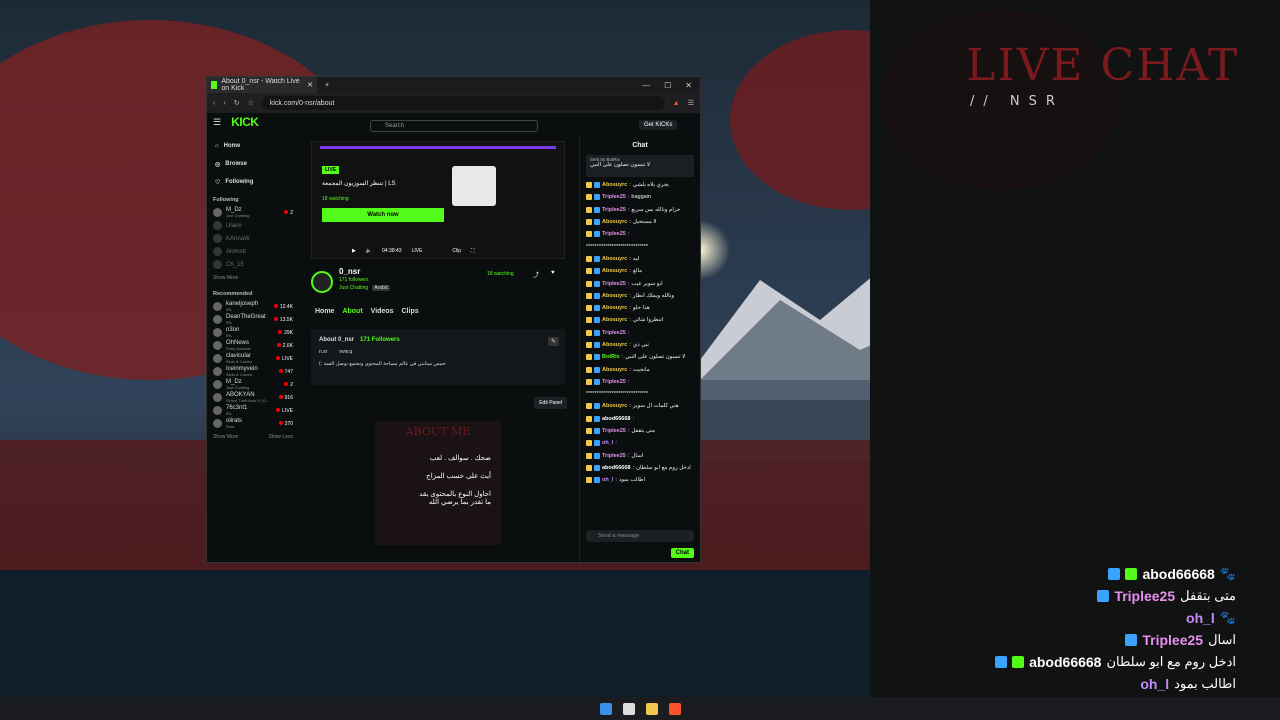  I want to click on shield-icon: ▲, so click(676, 103).